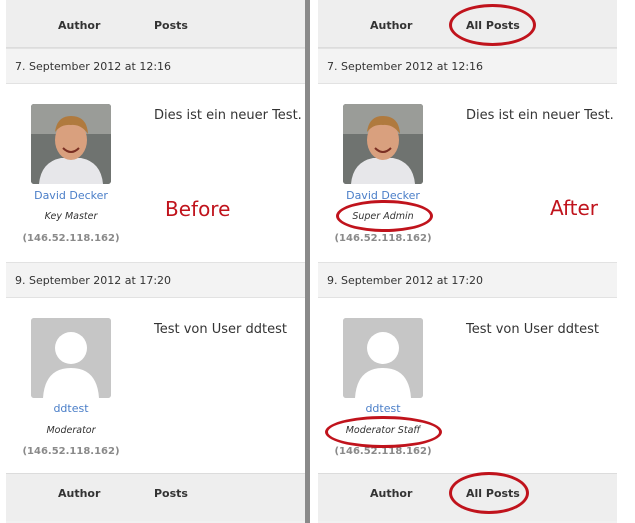  What do you see at coordinates (71, 216) in the screenshot?
I see `author-role: Key Master` at bounding box center [71, 216].